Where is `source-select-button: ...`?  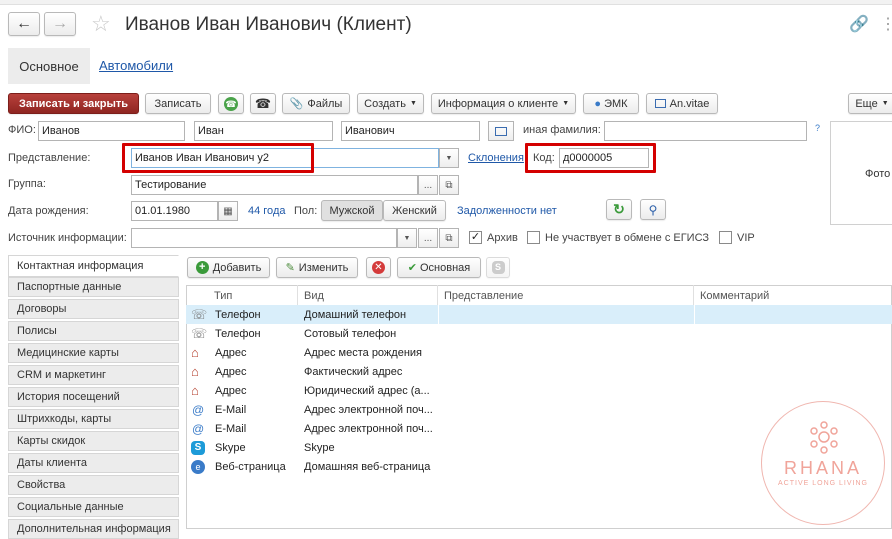 source-select-button: ... is located at coordinates (428, 238).